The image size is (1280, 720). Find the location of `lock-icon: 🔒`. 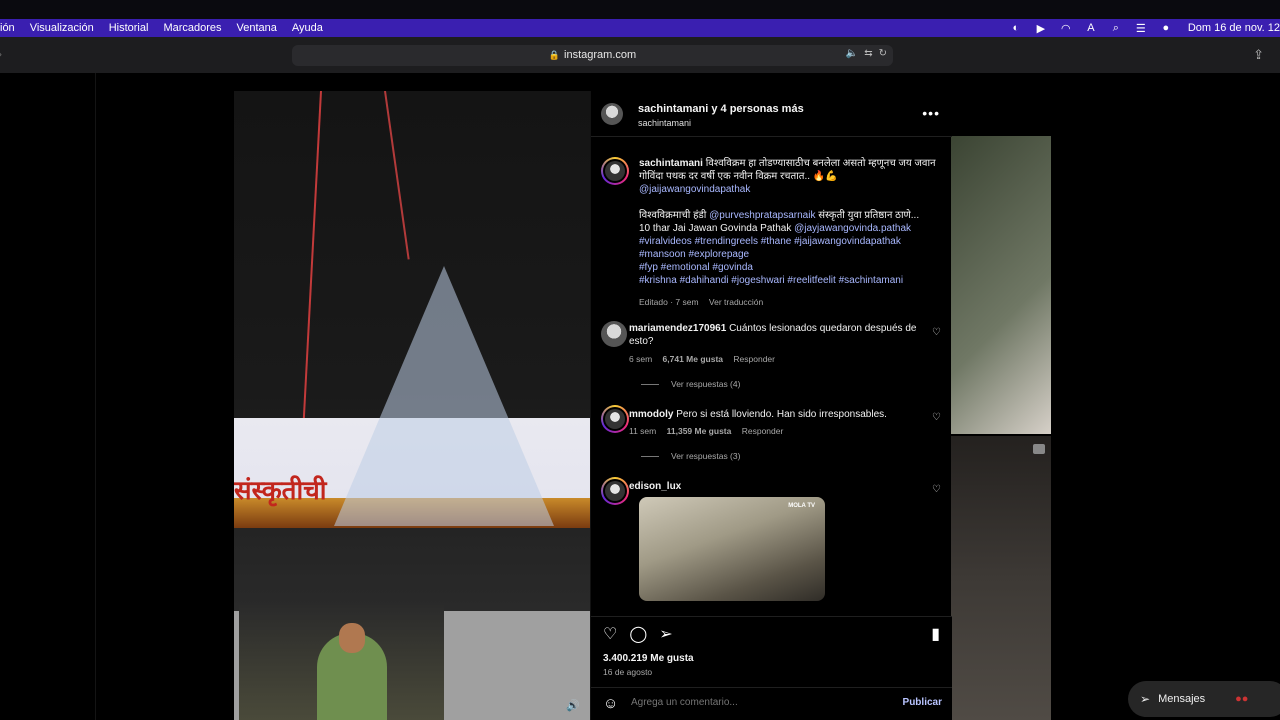

lock-icon: 🔒 is located at coordinates (554, 55).